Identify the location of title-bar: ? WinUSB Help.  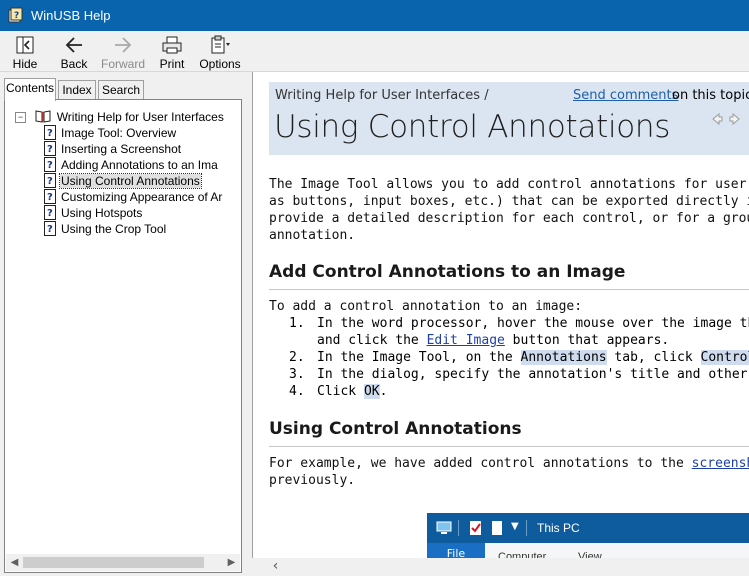
(374, 15).